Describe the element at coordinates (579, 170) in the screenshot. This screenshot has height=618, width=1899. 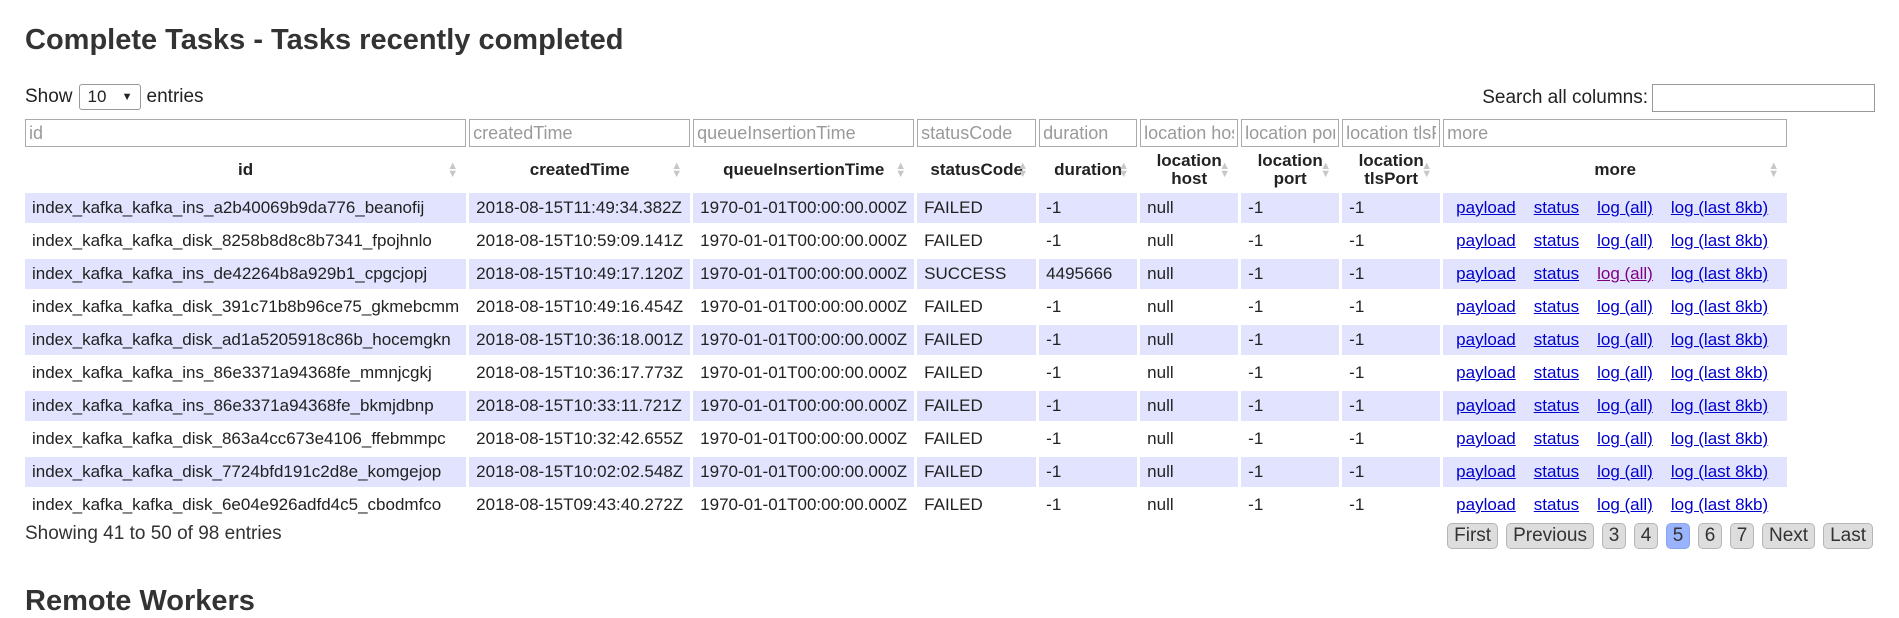
I see `column-header-createdtime: createdTime ▲ ▼` at that location.